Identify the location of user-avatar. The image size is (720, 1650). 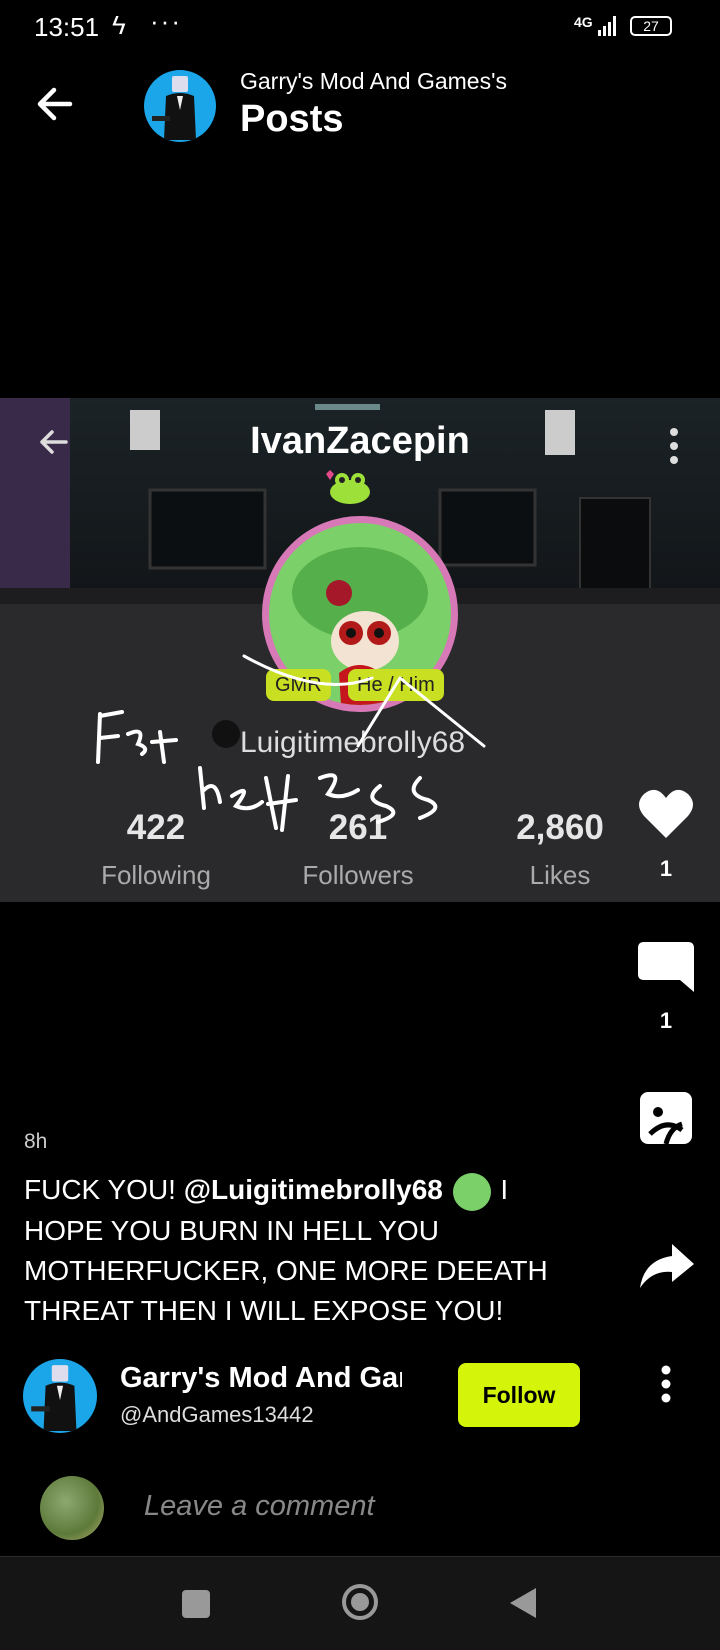
(72, 1508).